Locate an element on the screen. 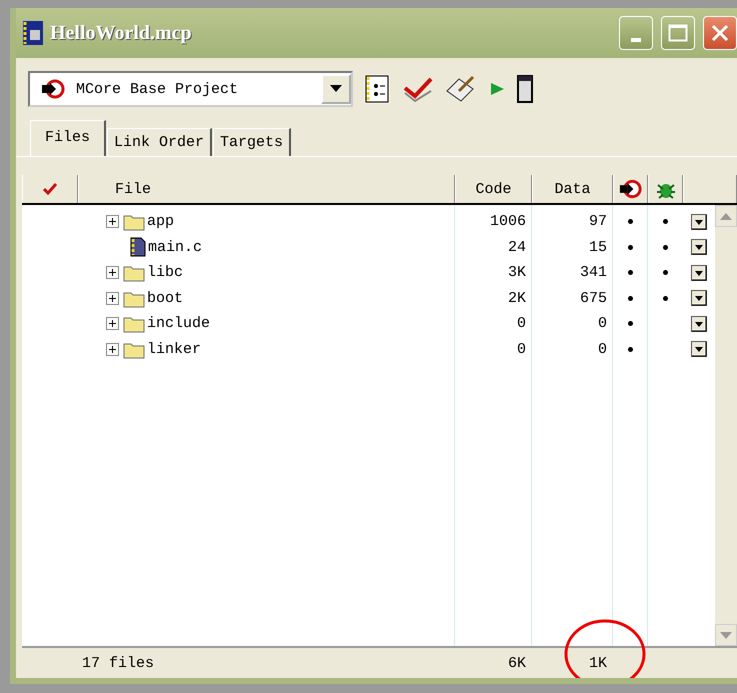 Image resolution: width=737 pixels, height=693 pixels. code-total: 6K is located at coordinates (516, 663).